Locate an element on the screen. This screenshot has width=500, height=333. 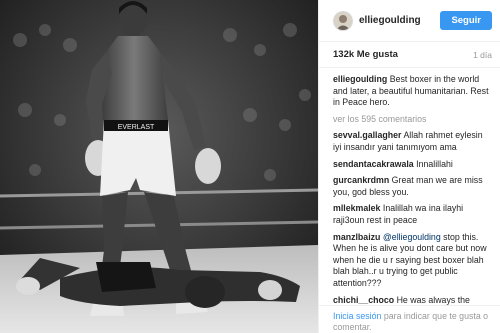
comment-item: sendantacakrawala Innalillahi is located at coordinates (412, 165).